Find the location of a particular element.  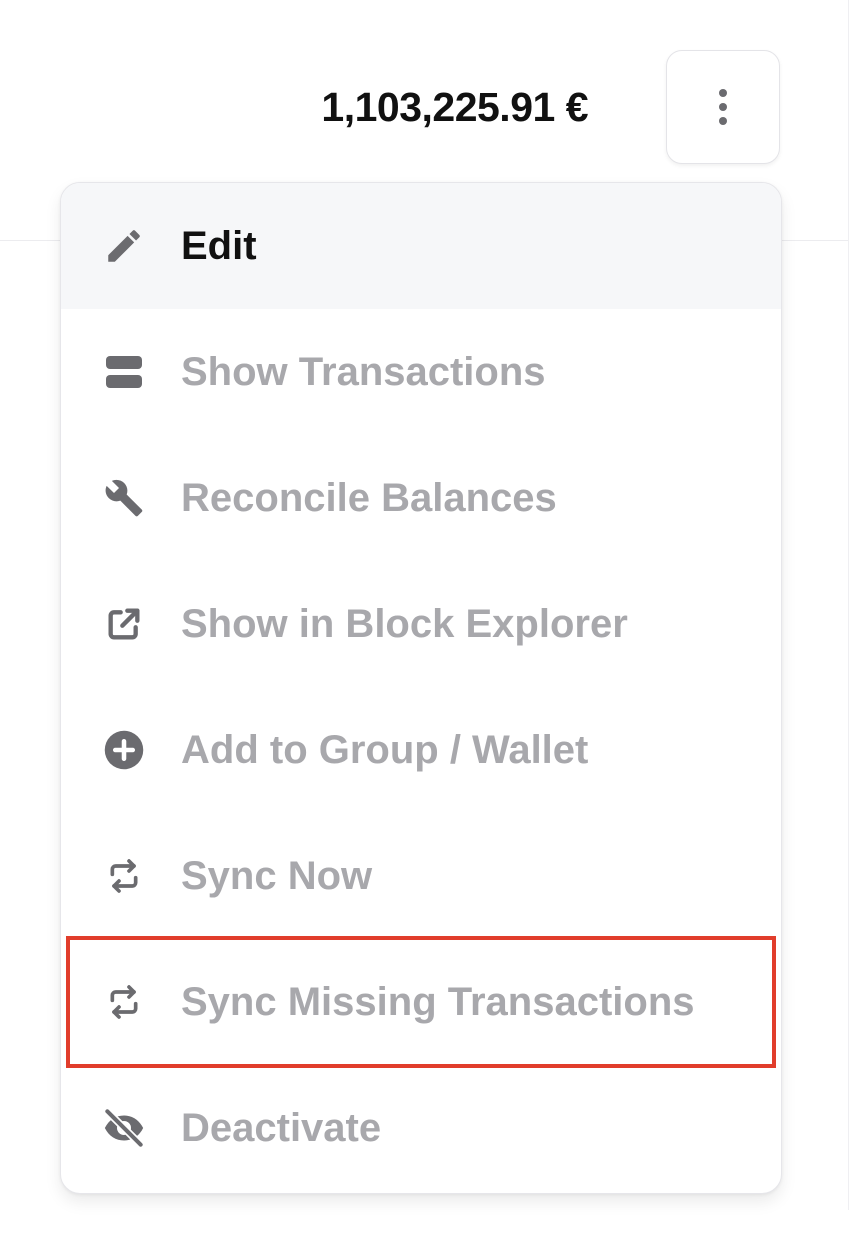

menu-item-show-transactions: Show Transactions is located at coordinates (421, 372).